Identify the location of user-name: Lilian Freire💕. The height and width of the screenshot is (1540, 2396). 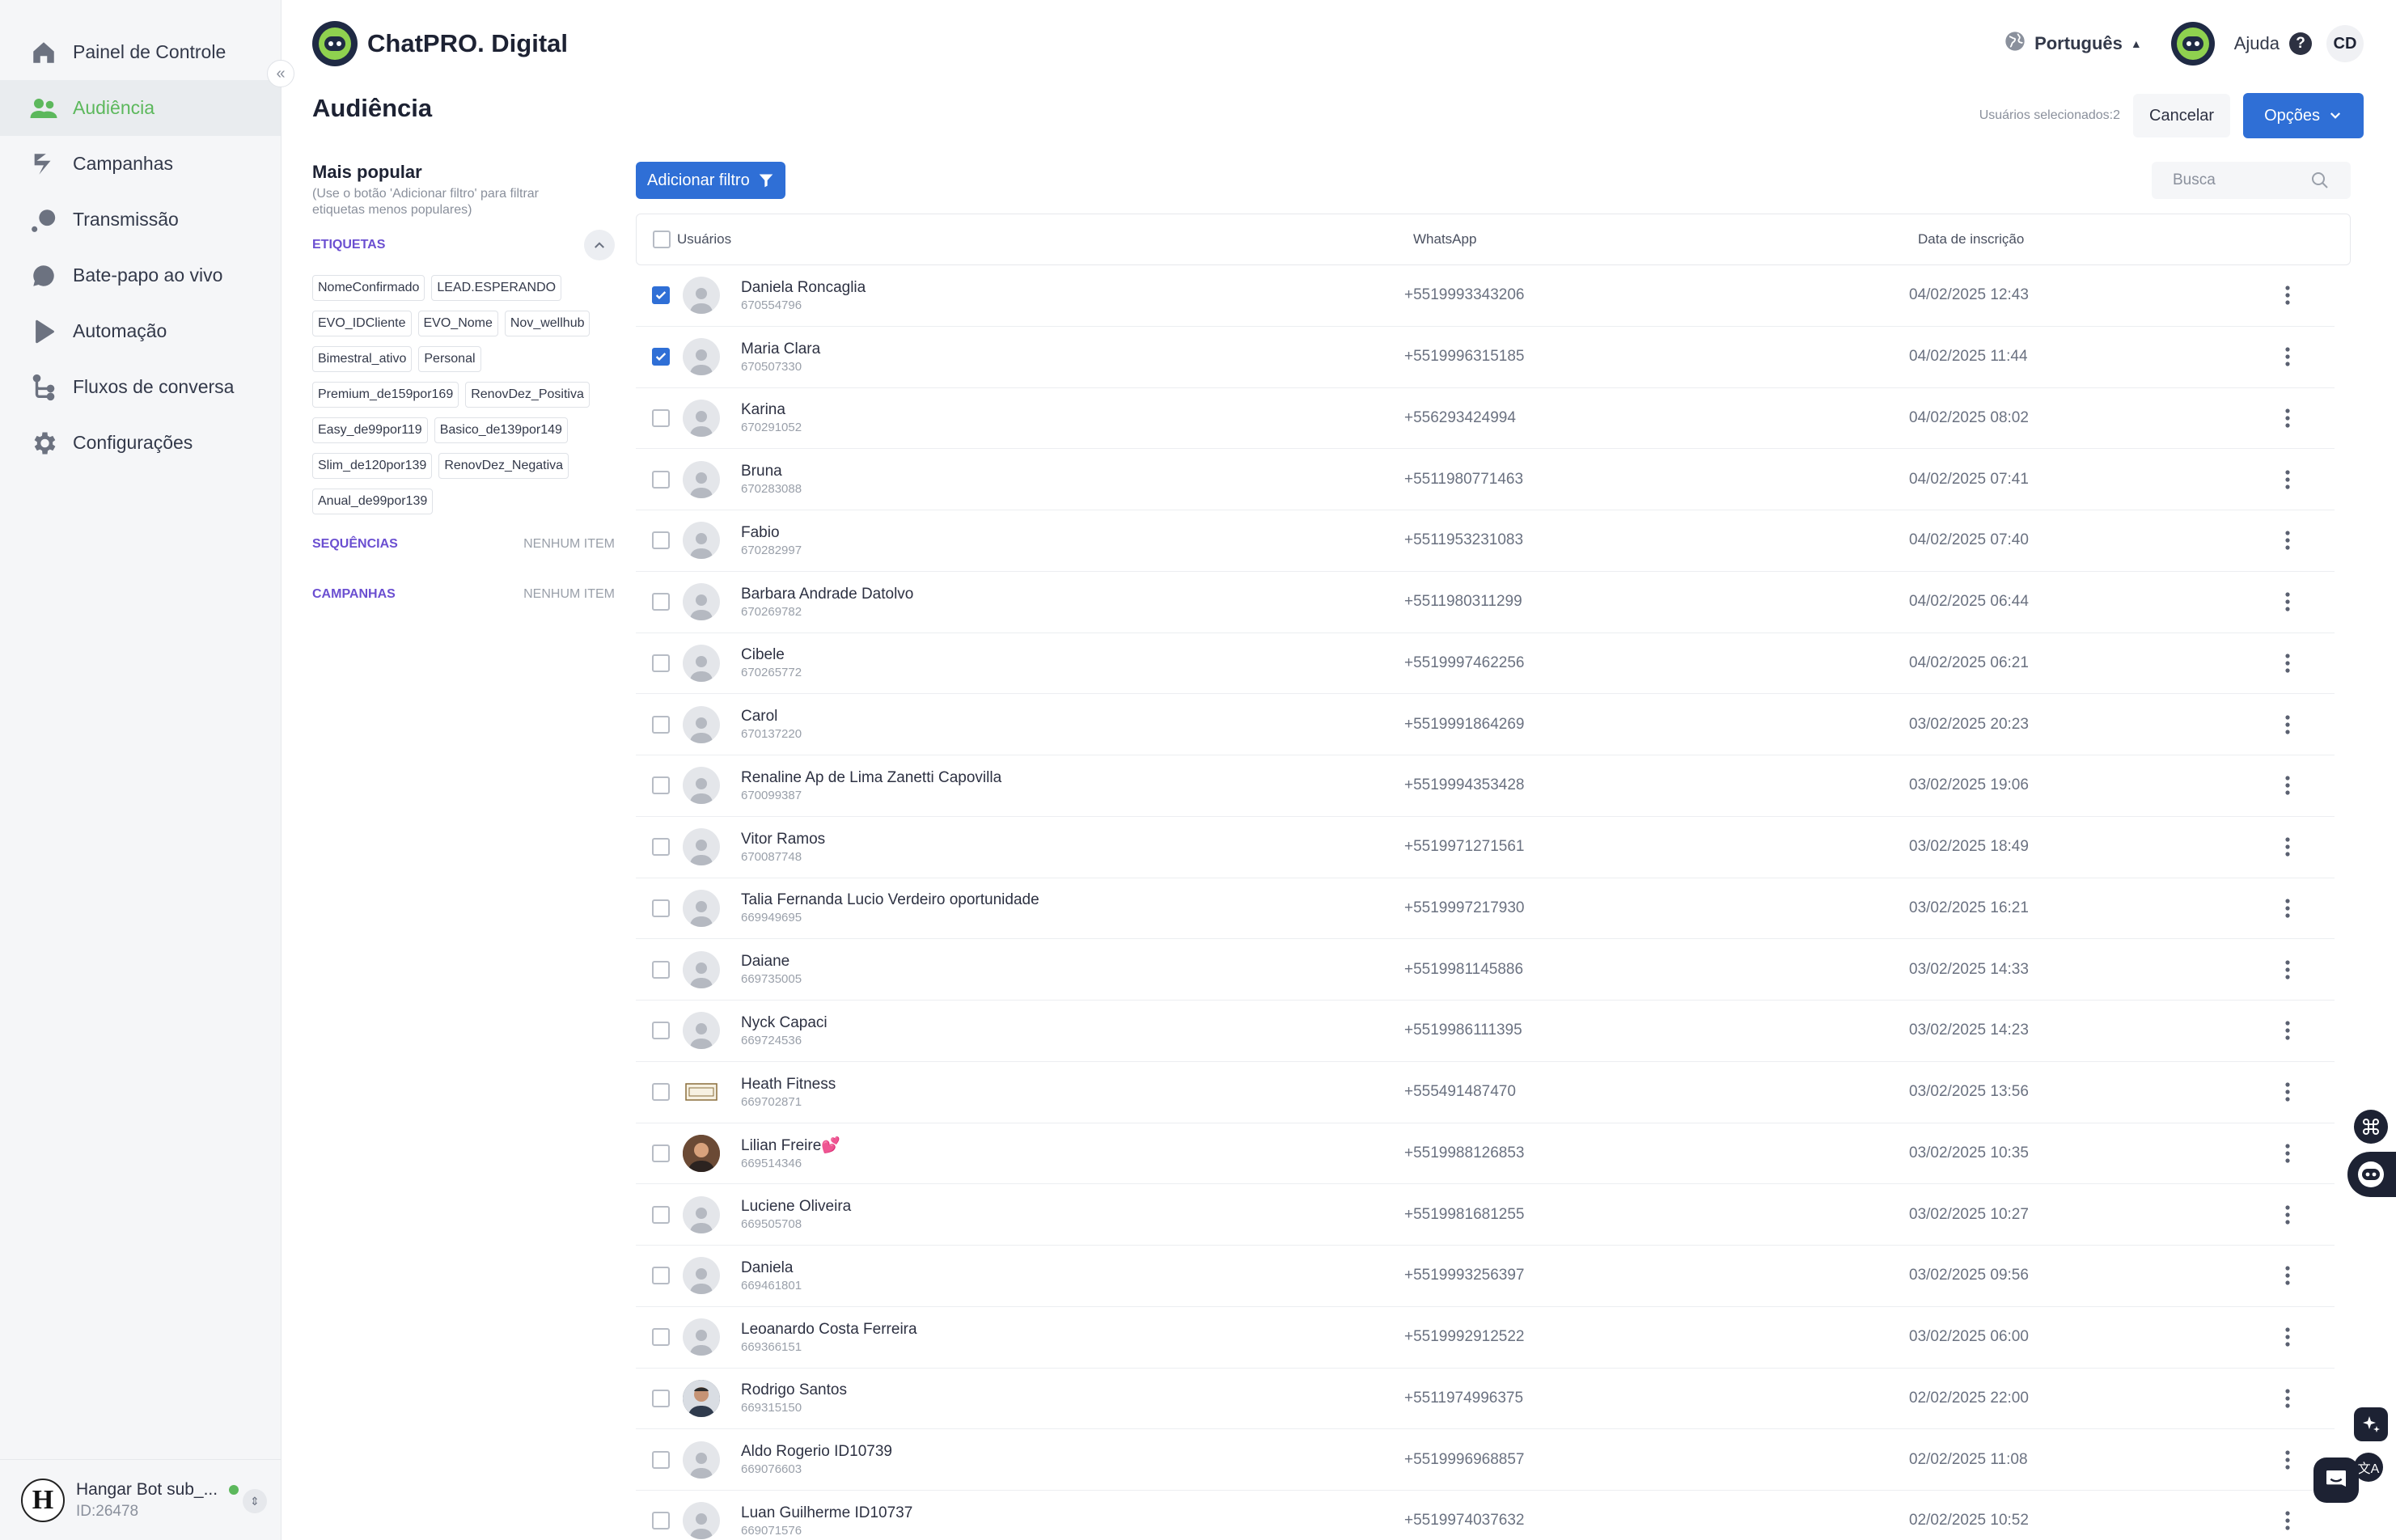
(1072, 1145).